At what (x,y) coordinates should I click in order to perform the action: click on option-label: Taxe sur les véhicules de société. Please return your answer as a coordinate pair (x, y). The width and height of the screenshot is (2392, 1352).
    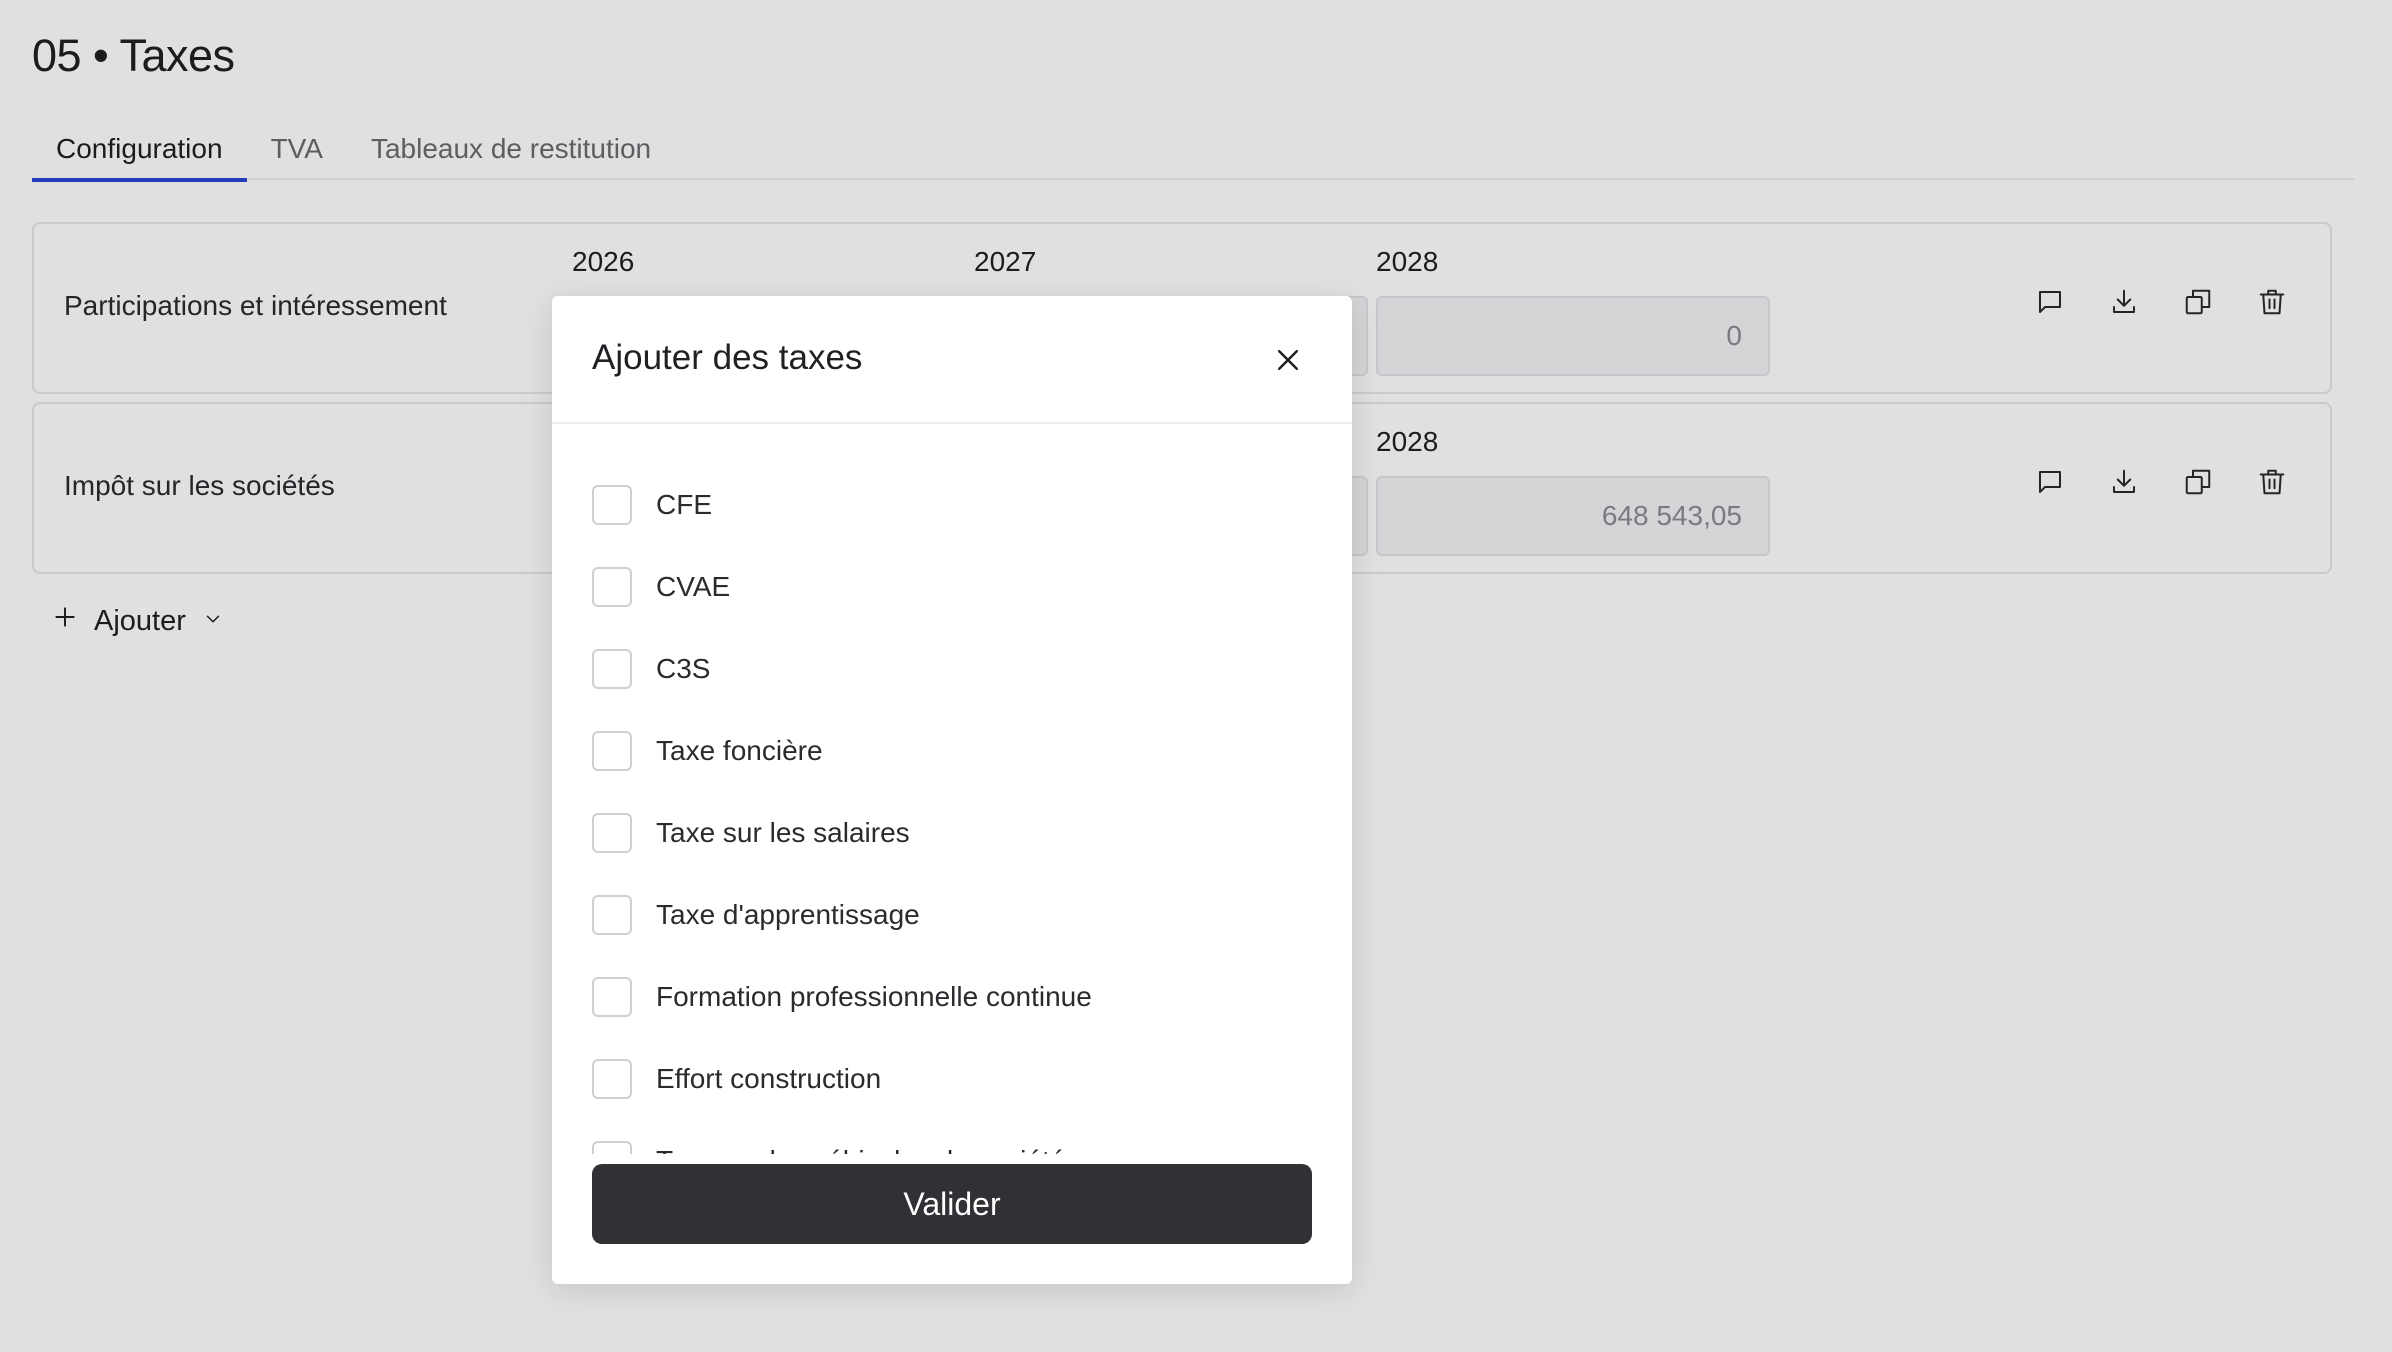
    Looking at the image, I should click on (860, 1149).